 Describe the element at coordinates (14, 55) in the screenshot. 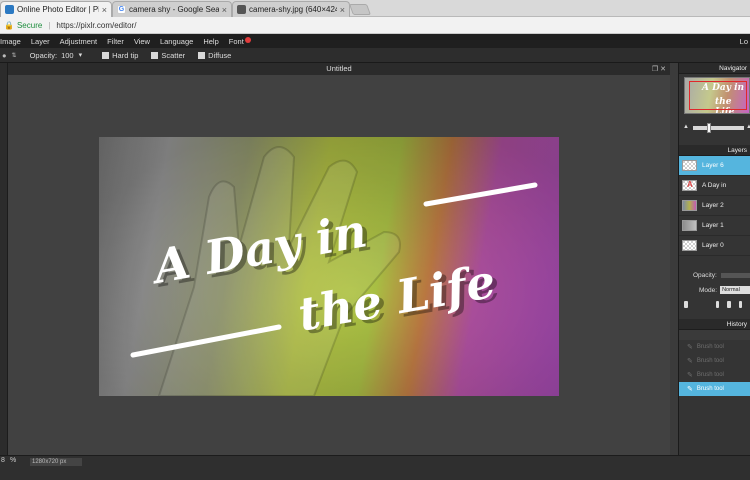

I see `brush-mode-icon: ⇅` at that location.